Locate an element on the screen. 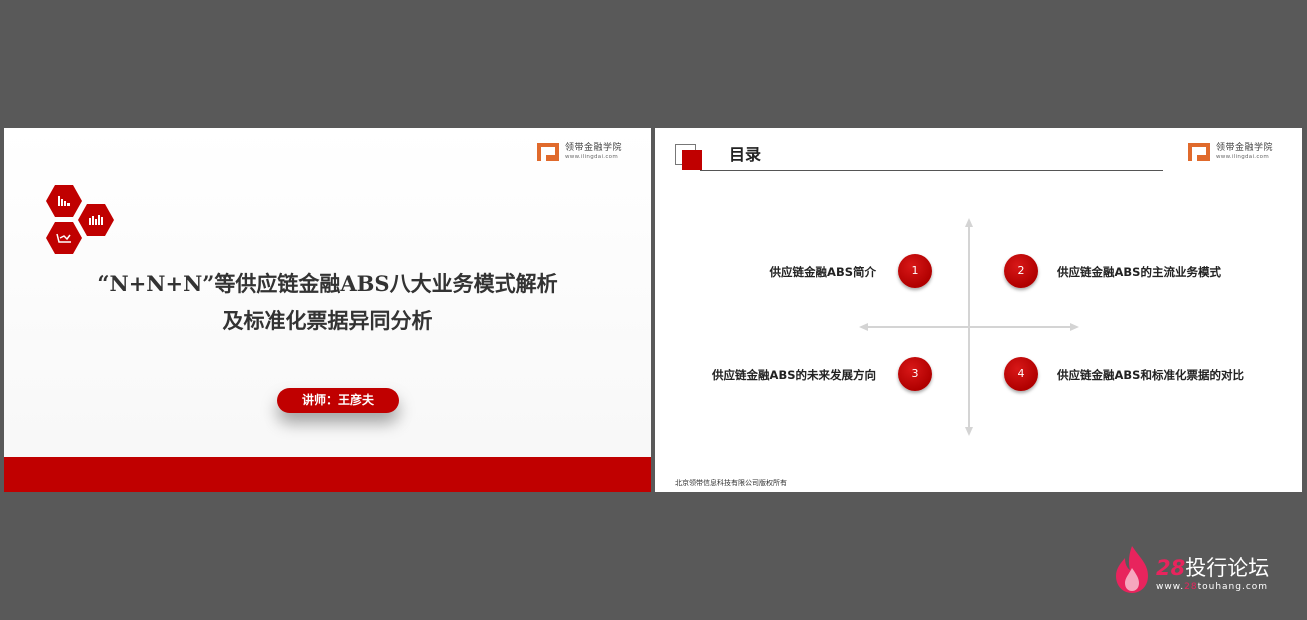 The height and width of the screenshot is (620, 1307). forum-url-number: 28 is located at coordinates (1191, 587).